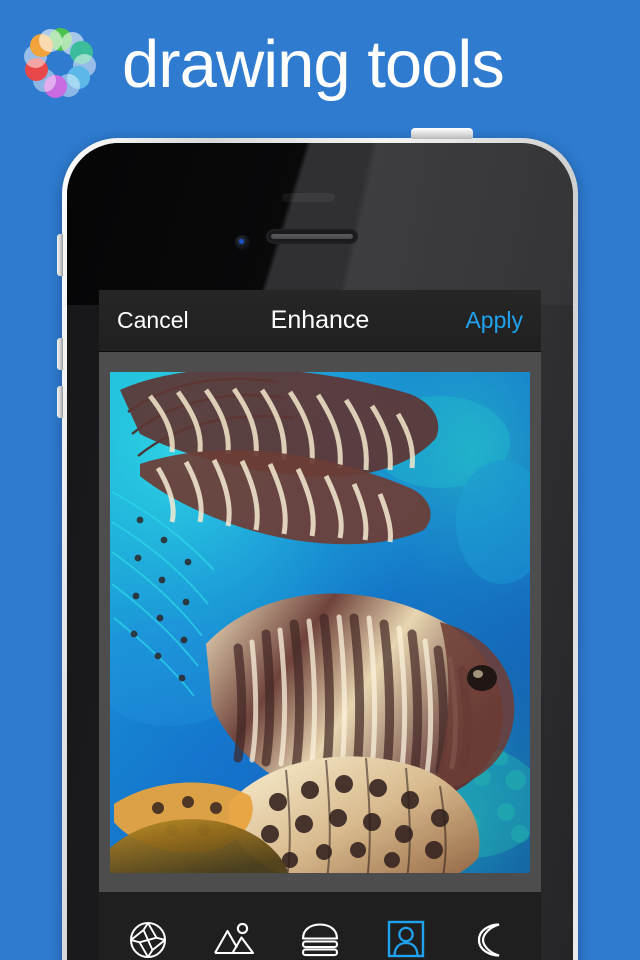 This screenshot has height=960, width=640. I want to click on volume-down-button, so click(60, 402).